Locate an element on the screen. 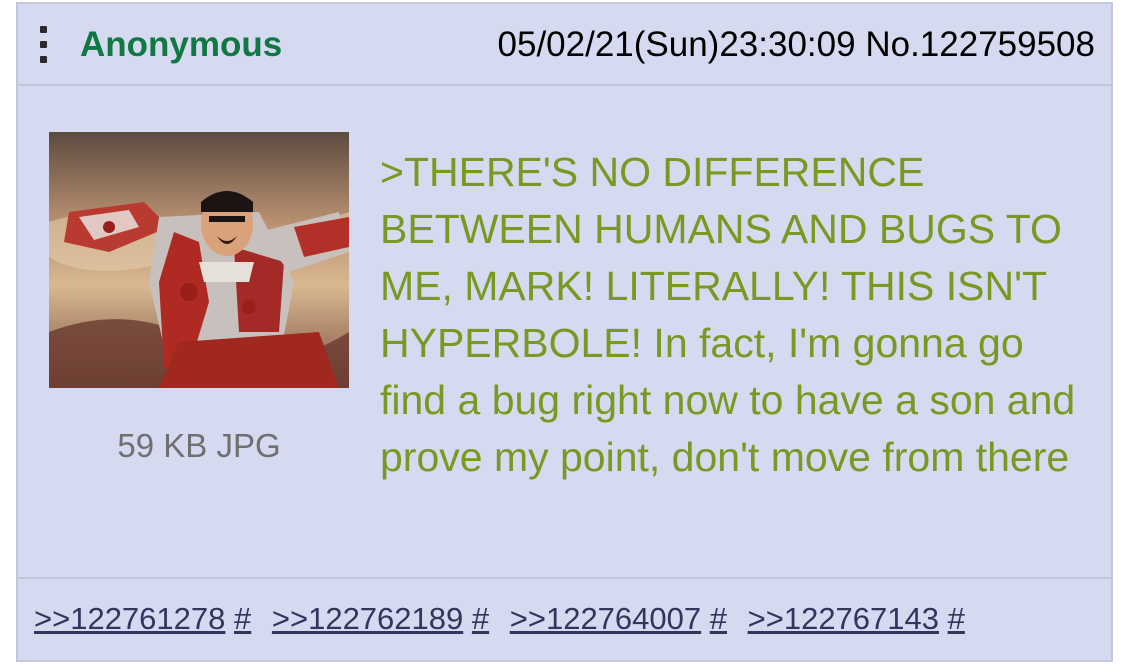 The image size is (1125, 664). backlink-hash-2: # is located at coordinates (480, 618).